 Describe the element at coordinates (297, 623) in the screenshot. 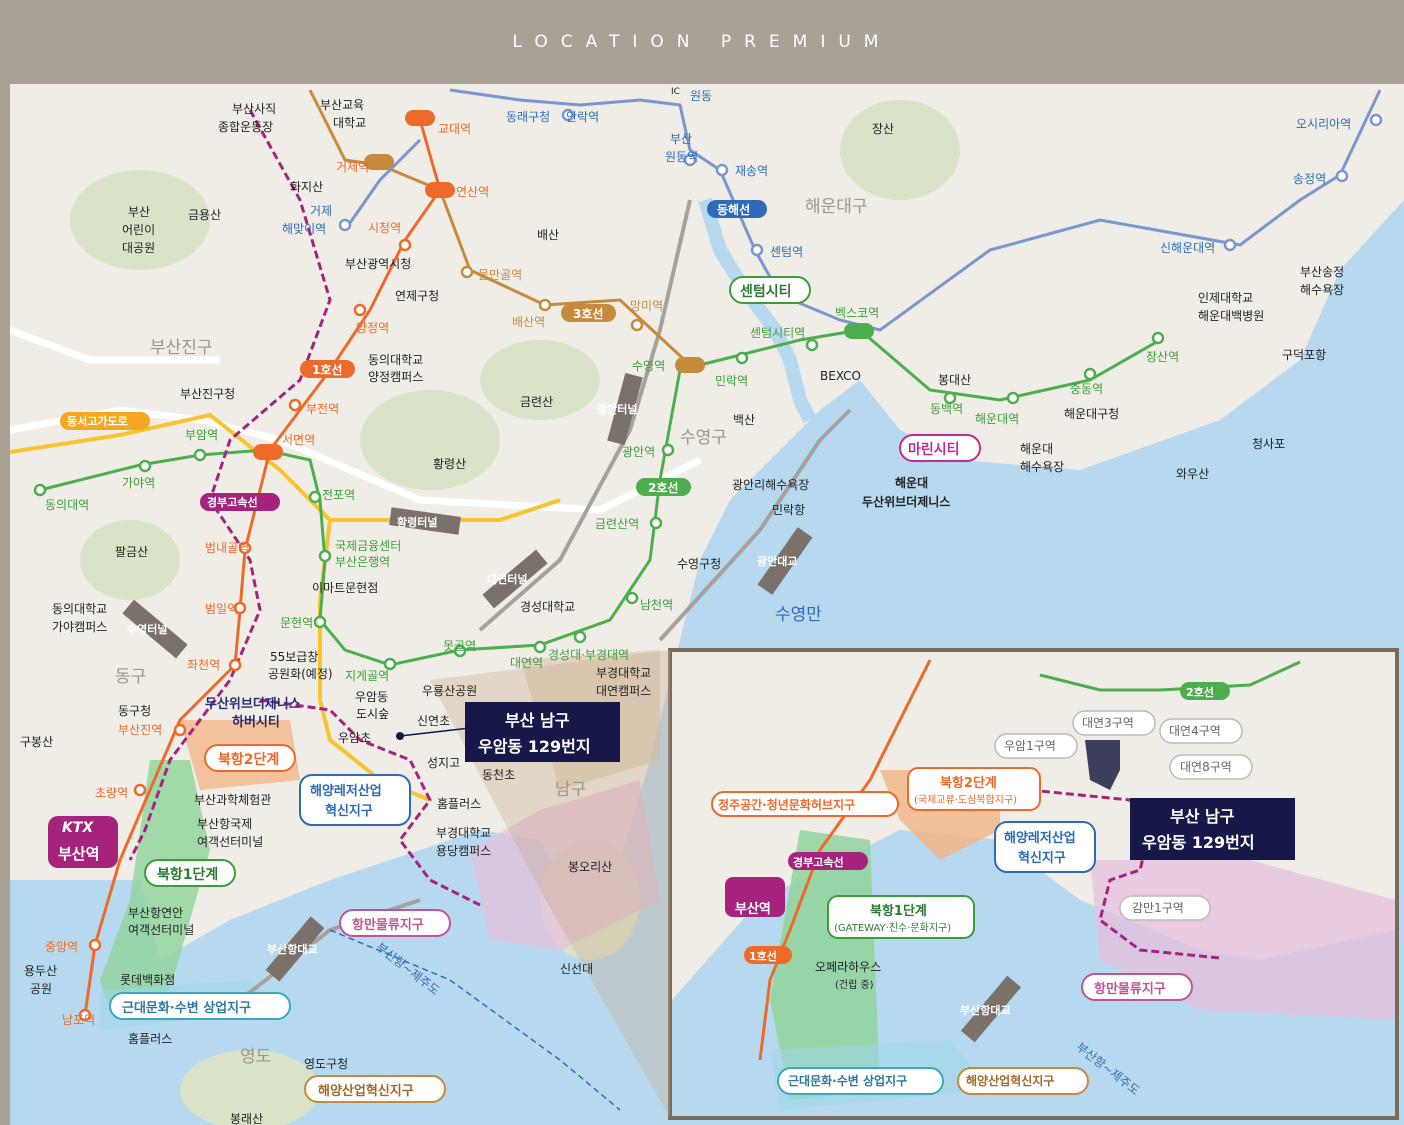

I see `station-label: 문현역` at that location.